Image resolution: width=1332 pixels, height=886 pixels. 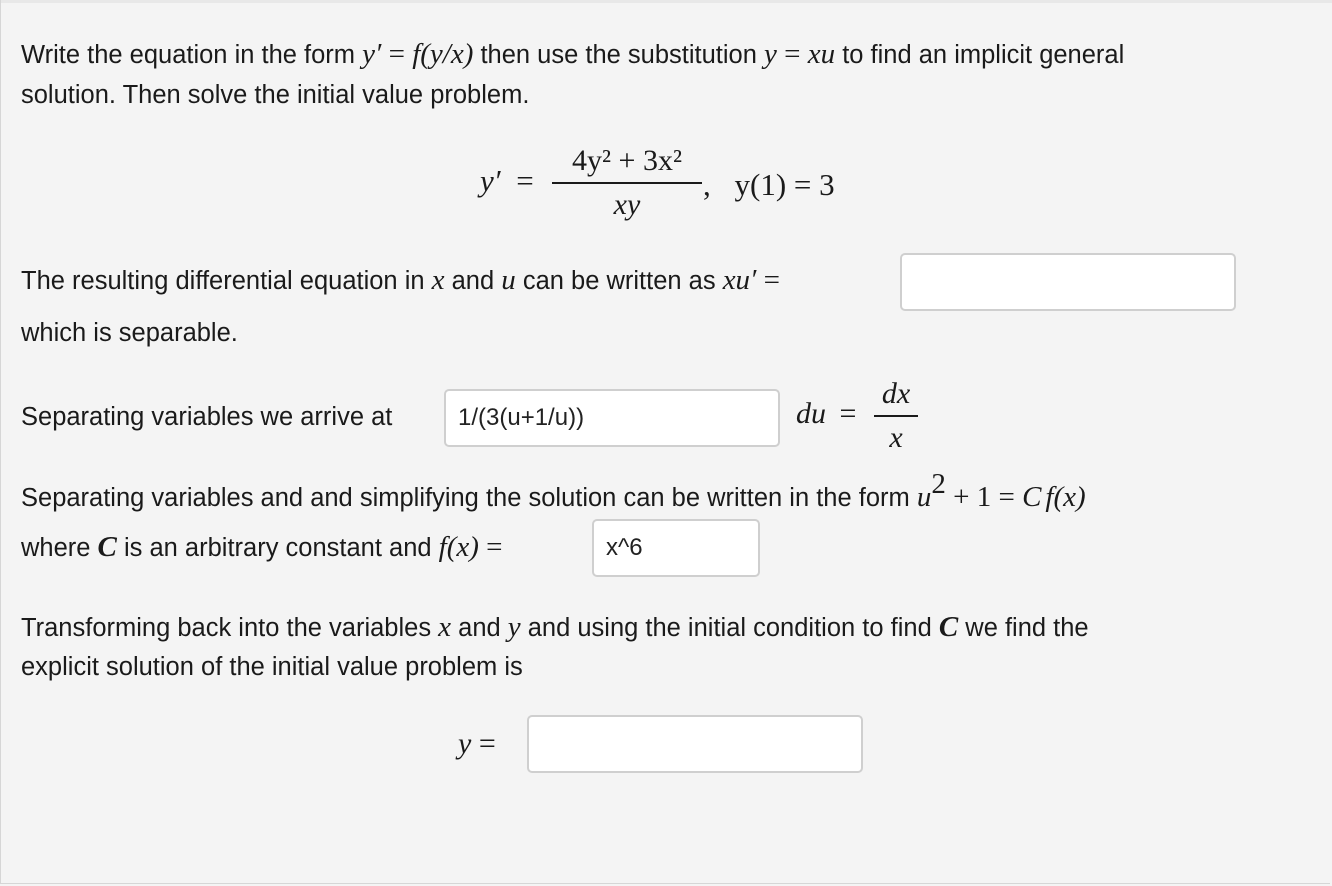 What do you see at coordinates (618, 55) in the screenshot?
I see `intro-text: then use the substitution` at bounding box center [618, 55].